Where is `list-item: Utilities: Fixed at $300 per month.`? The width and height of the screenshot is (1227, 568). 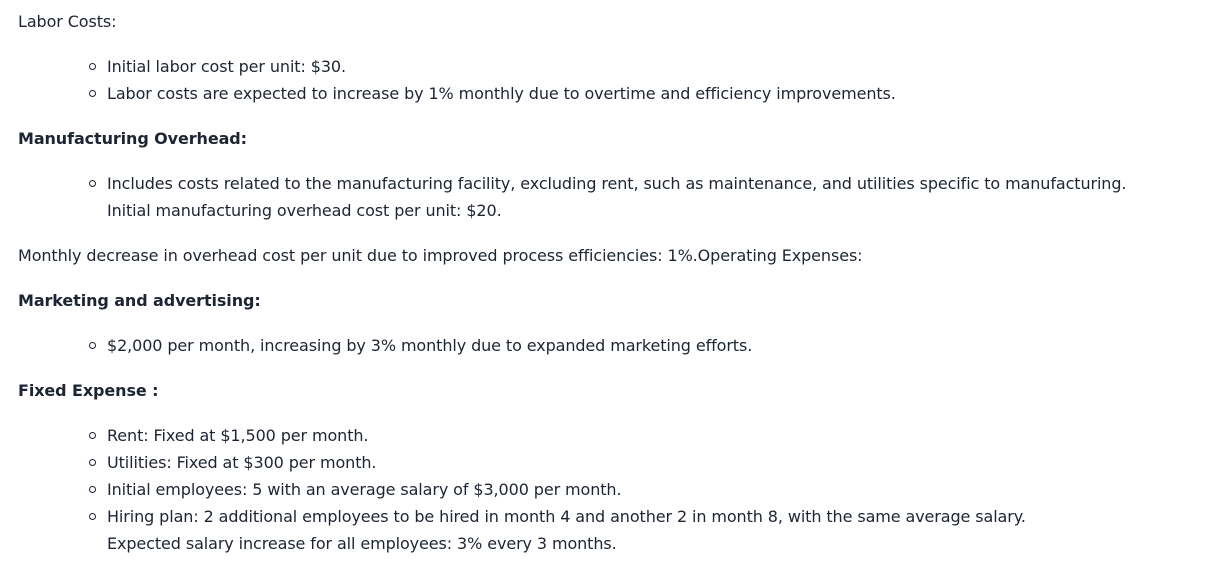
list-item: Utilities: Fixed at $300 per month. is located at coordinates (618, 462).